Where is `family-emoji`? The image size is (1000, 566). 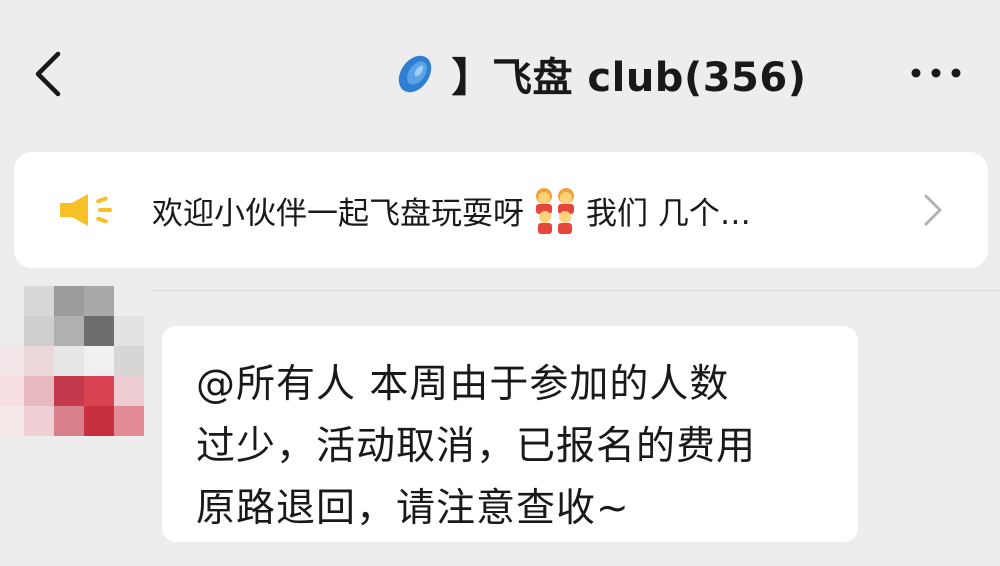 family-emoji is located at coordinates (555, 211).